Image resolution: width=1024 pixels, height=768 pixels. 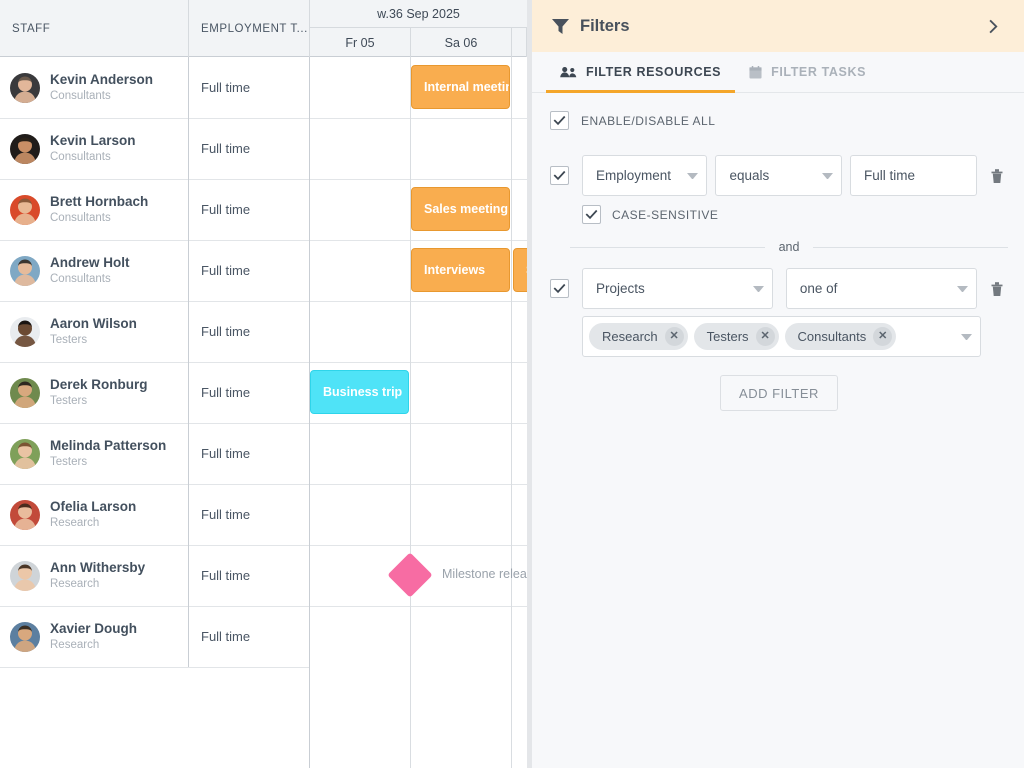 What do you see at coordinates (993, 26) in the screenshot?
I see `chevron-right-icon` at bounding box center [993, 26].